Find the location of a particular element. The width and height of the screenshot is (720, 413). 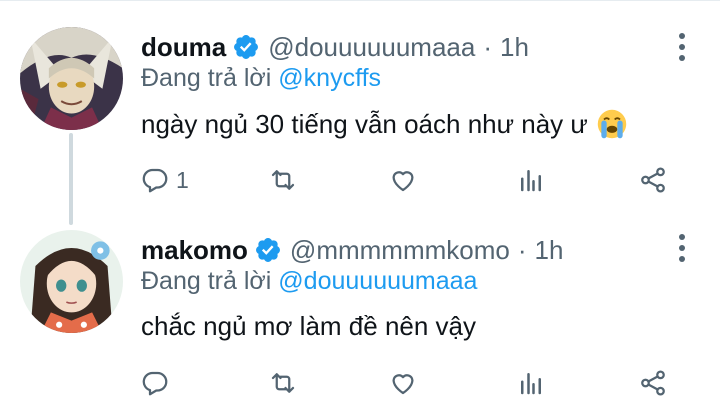

display-name: makomo is located at coordinates (194, 250).